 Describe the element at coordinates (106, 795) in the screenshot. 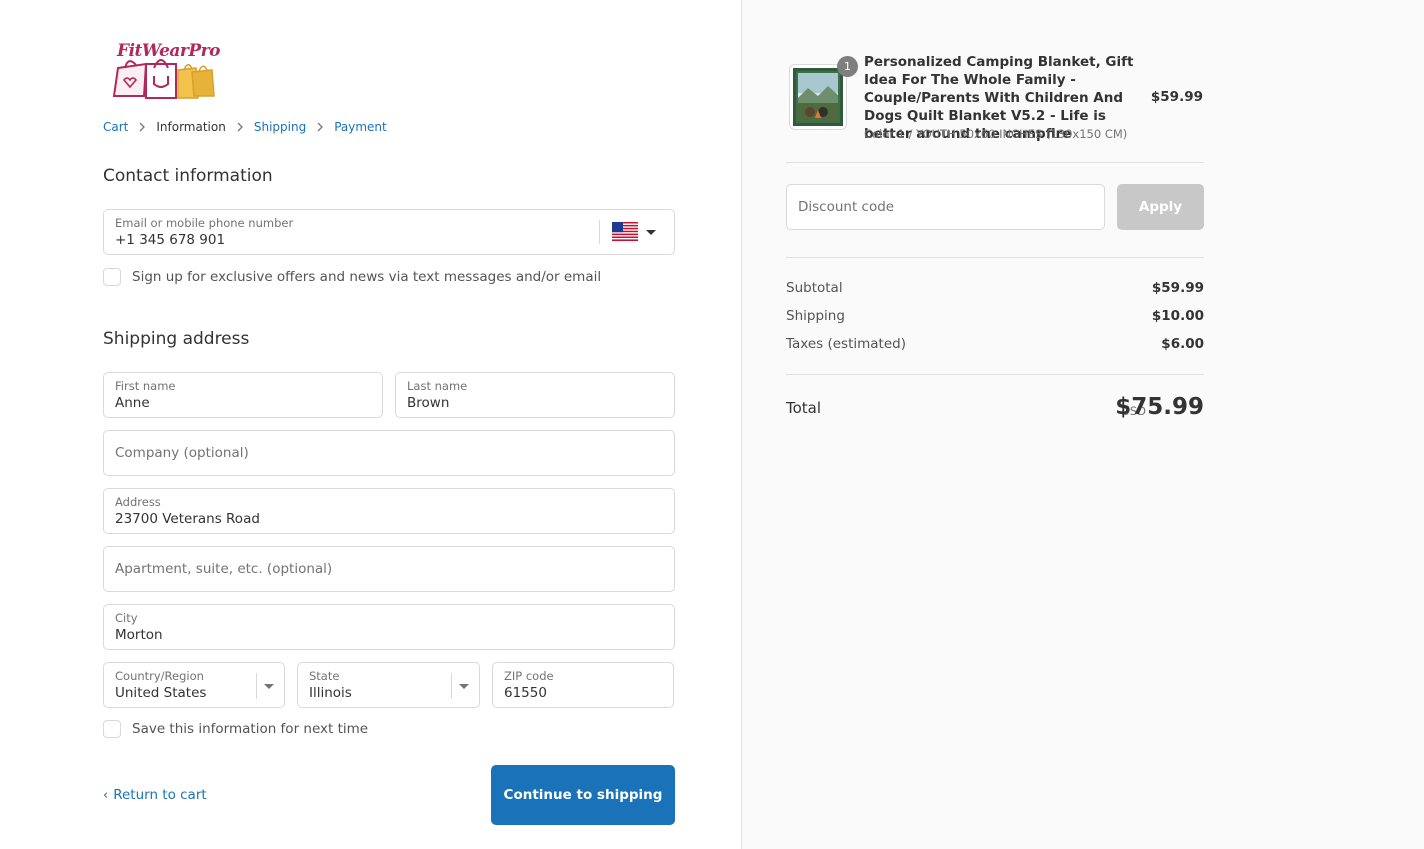

I see `chevron-left-icon: ‹` at that location.